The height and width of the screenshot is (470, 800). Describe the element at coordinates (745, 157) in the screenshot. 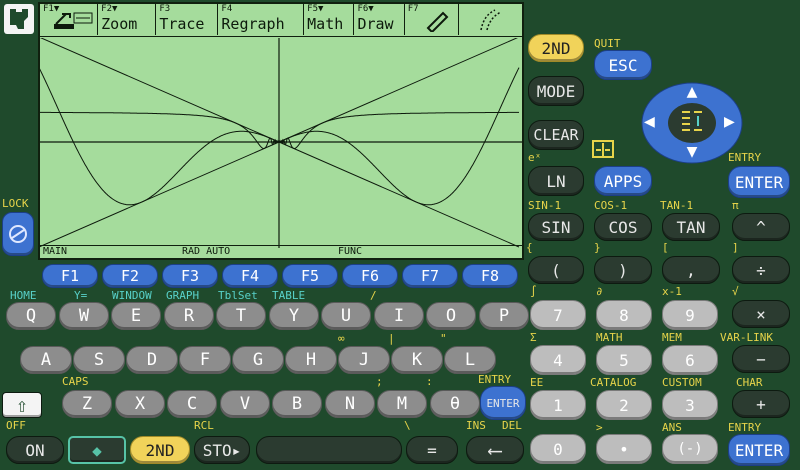

I see `label-entry-top: ENTRY` at that location.